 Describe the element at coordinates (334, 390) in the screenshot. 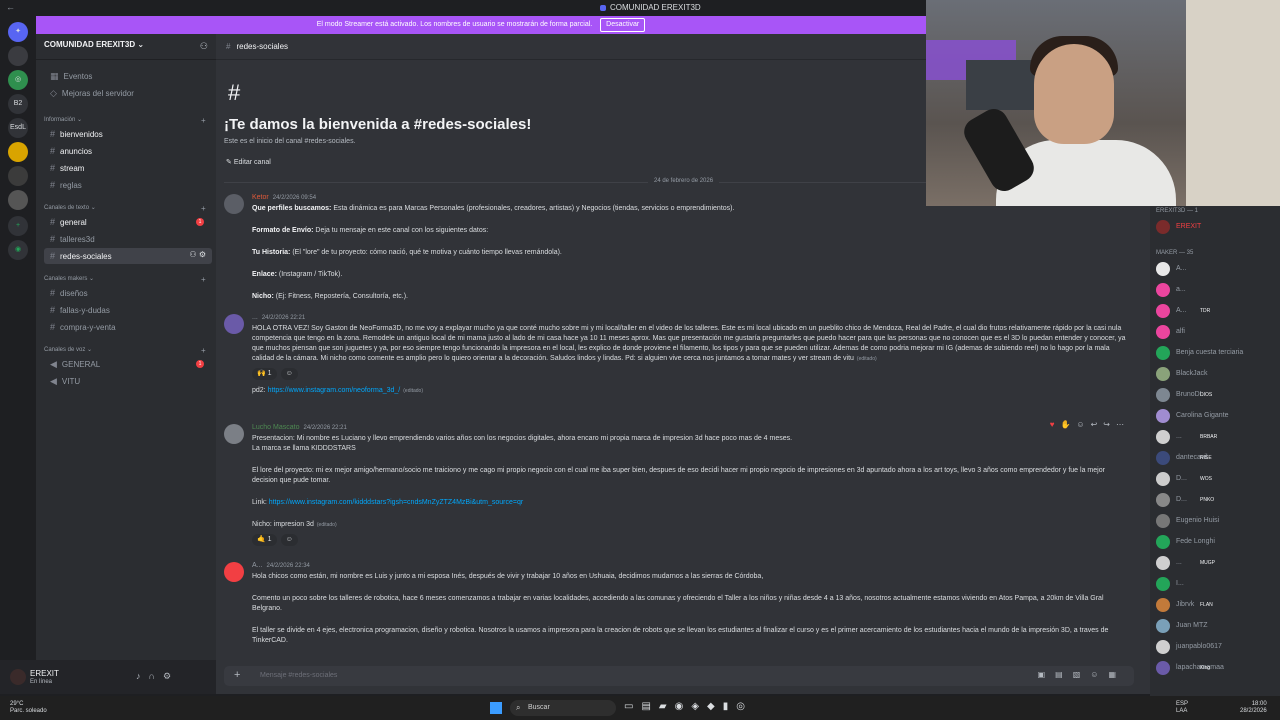

I see `instagram-link: https://www.instagram.com/neoforma_3d_/` at that location.